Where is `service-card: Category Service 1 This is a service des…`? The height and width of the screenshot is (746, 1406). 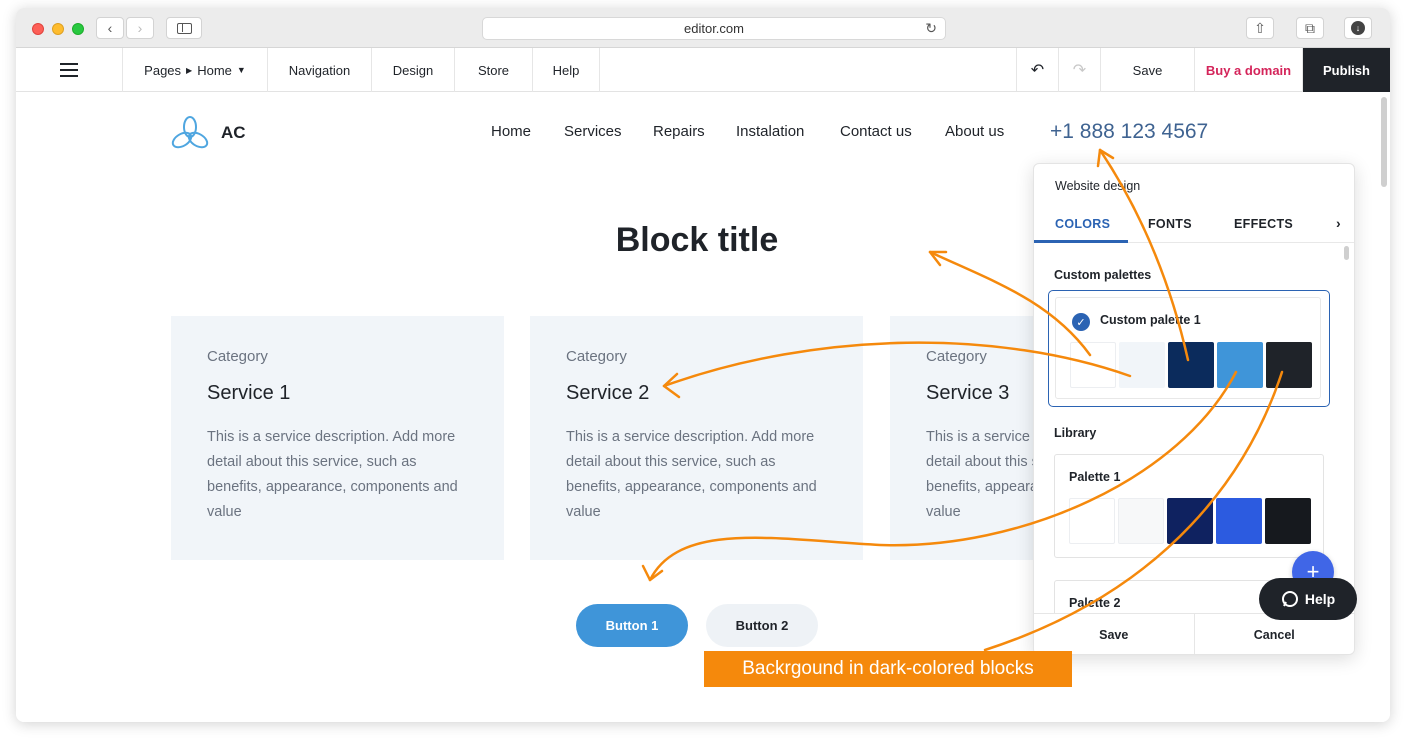
service-card: Category Service 1 This is a service des… is located at coordinates (337, 438).